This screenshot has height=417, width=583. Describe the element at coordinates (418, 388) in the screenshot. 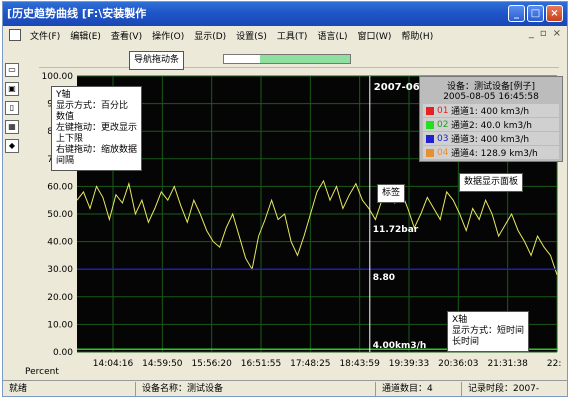

I see `status-channels: 通道数目：4` at that location.